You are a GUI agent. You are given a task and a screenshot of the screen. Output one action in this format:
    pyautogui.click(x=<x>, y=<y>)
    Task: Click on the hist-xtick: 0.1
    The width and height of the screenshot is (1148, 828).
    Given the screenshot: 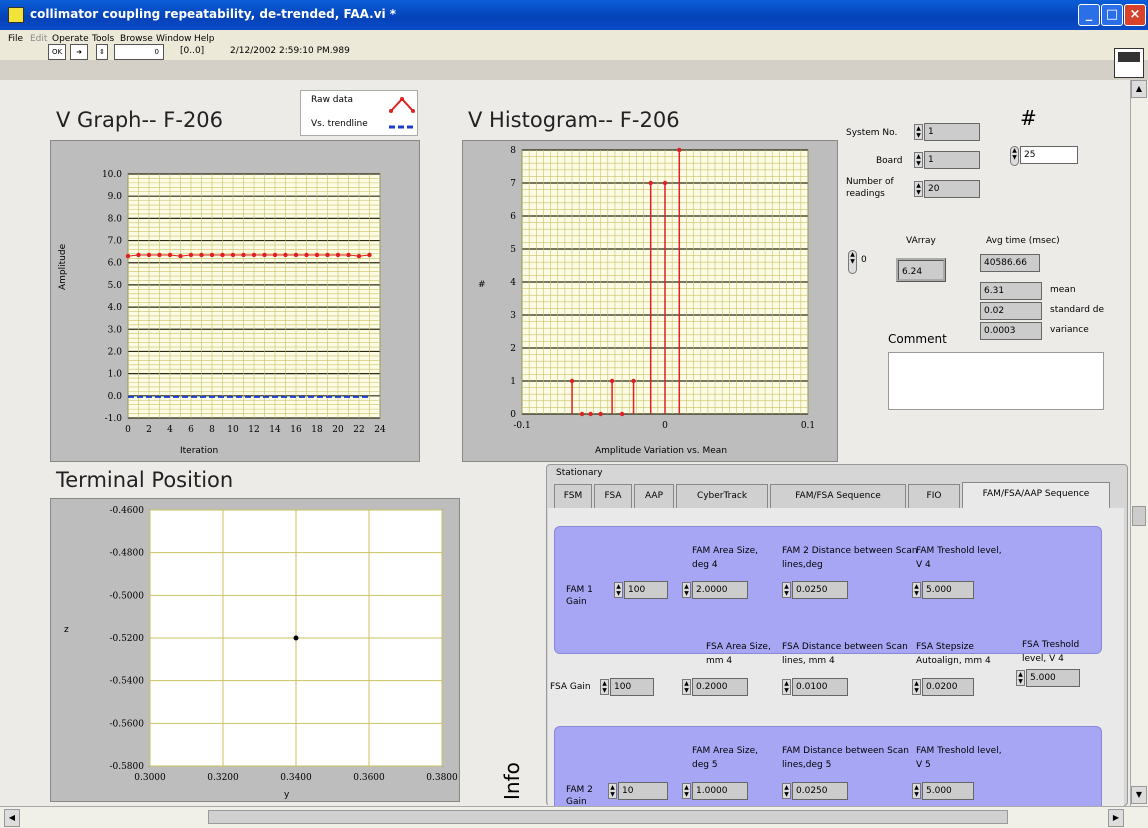 What is the action you would take?
    pyautogui.click(x=808, y=426)
    